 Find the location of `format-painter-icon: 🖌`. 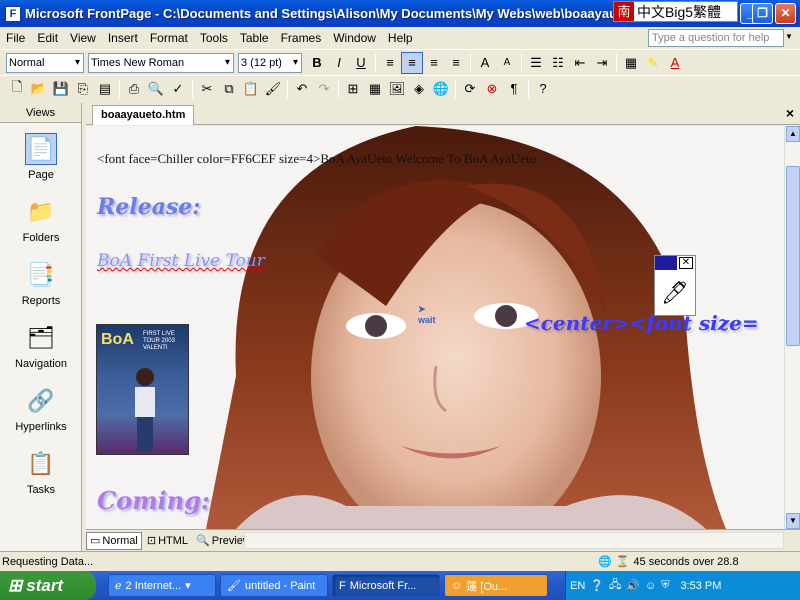

format-painter-icon: 🖌 is located at coordinates (273, 89).